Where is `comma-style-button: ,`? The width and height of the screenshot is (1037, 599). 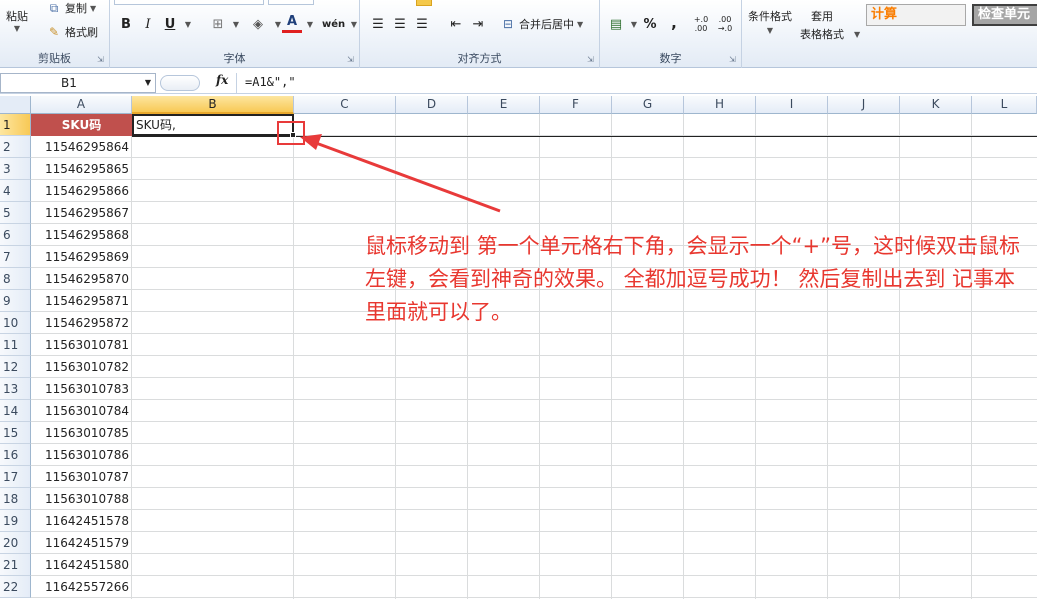 comma-style-button: , is located at coordinates (674, 23).